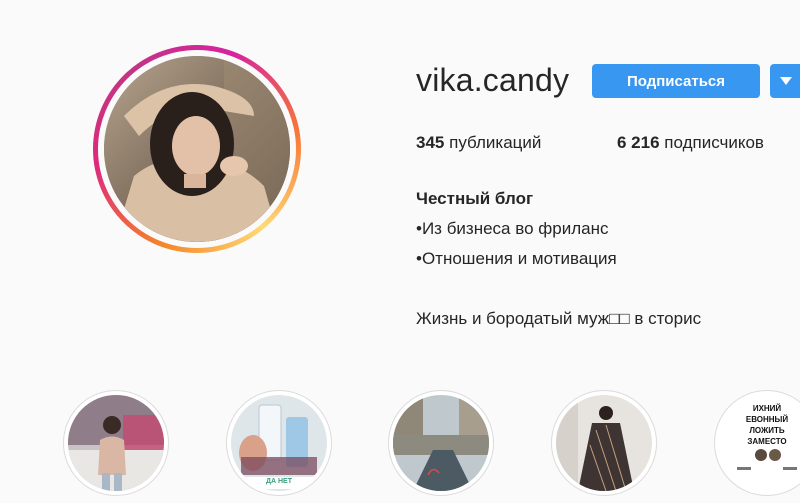 This screenshot has height=503, width=800. What do you see at coordinates (558, 289) in the screenshot?
I see `bio-spacer` at bounding box center [558, 289].